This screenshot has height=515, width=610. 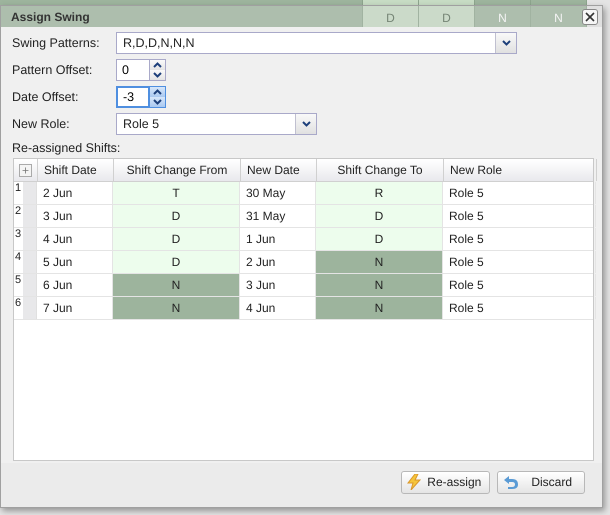 What do you see at coordinates (316, 43) in the screenshot?
I see `dropdown-field: R,D,D,N,N,N` at bounding box center [316, 43].